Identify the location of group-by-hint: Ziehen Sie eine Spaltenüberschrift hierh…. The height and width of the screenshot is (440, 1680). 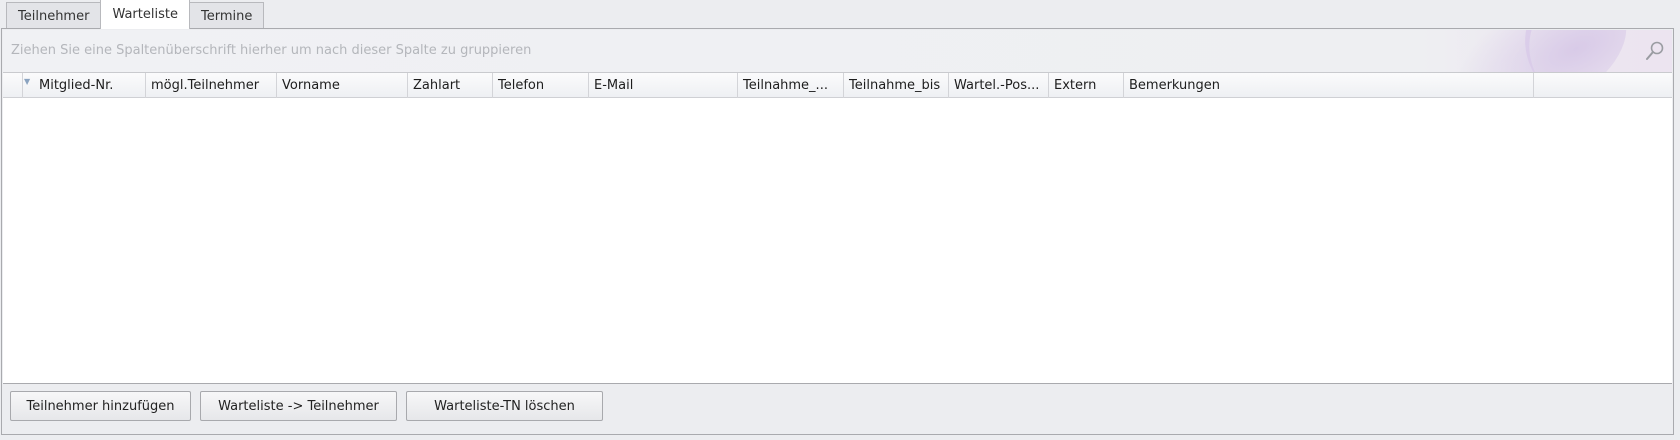
(271, 50).